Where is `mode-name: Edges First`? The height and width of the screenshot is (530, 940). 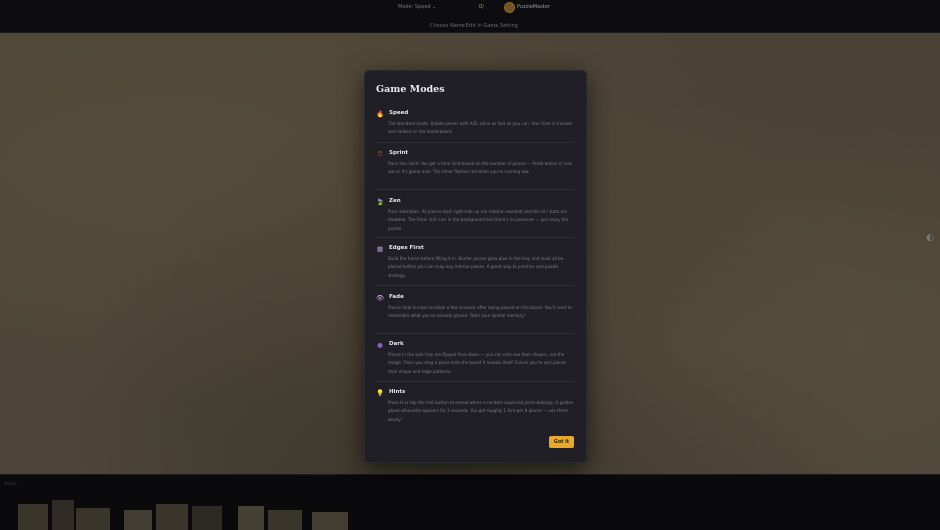
mode-name: Edges First is located at coordinates (406, 248).